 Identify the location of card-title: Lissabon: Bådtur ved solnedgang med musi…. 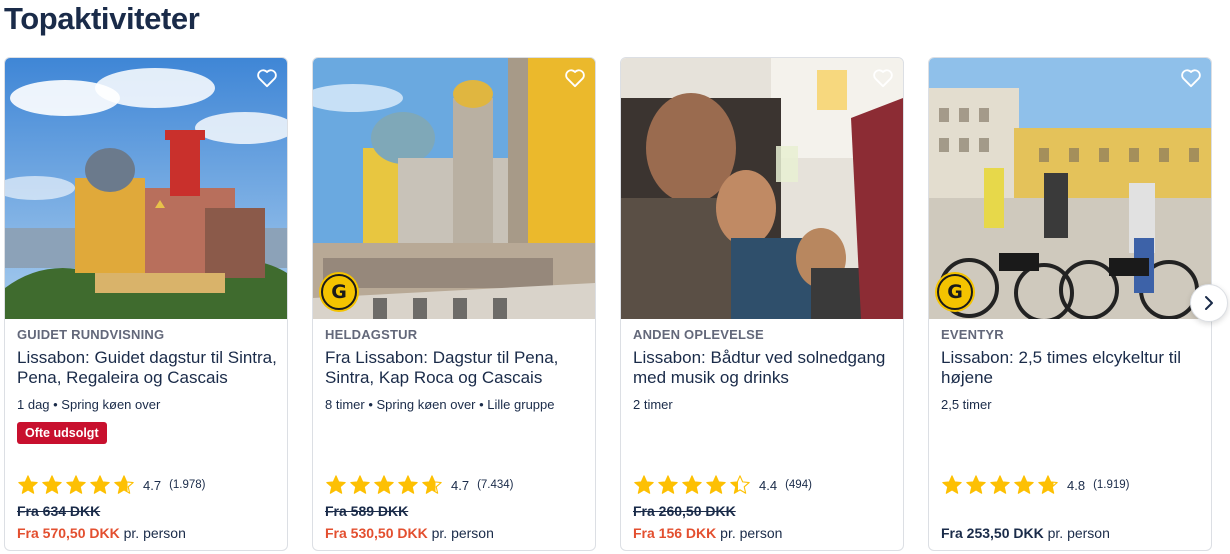
(763, 368).